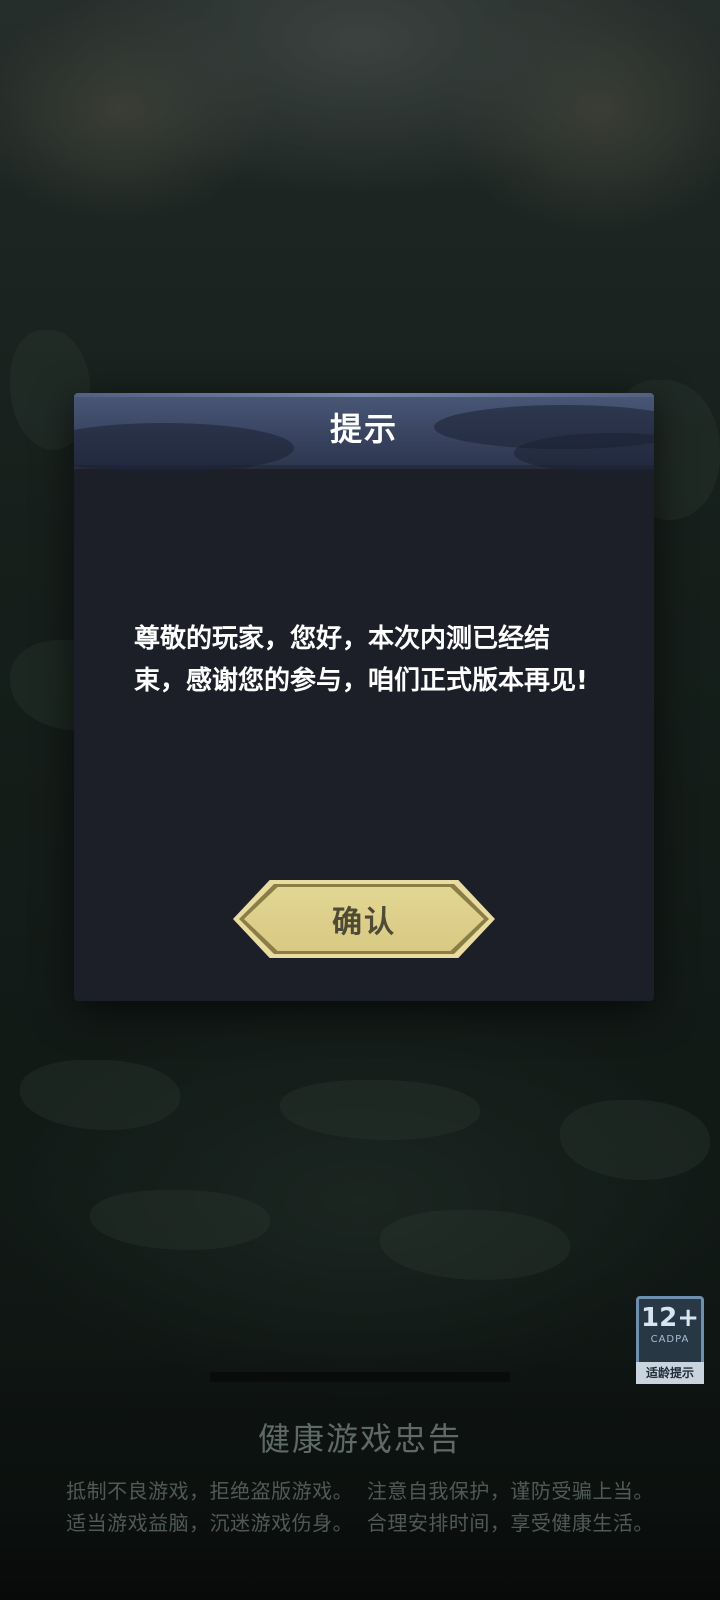 The height and width of the screenshot is (1600, 720). What do you see at coordinates (361, 660) in the screenshot?
I see `dialog-message: 尊敬的玩家，您好，本次内测已经结束，感谢您的参与，咱们正式版本再见!` at bounding box center [361, 660].